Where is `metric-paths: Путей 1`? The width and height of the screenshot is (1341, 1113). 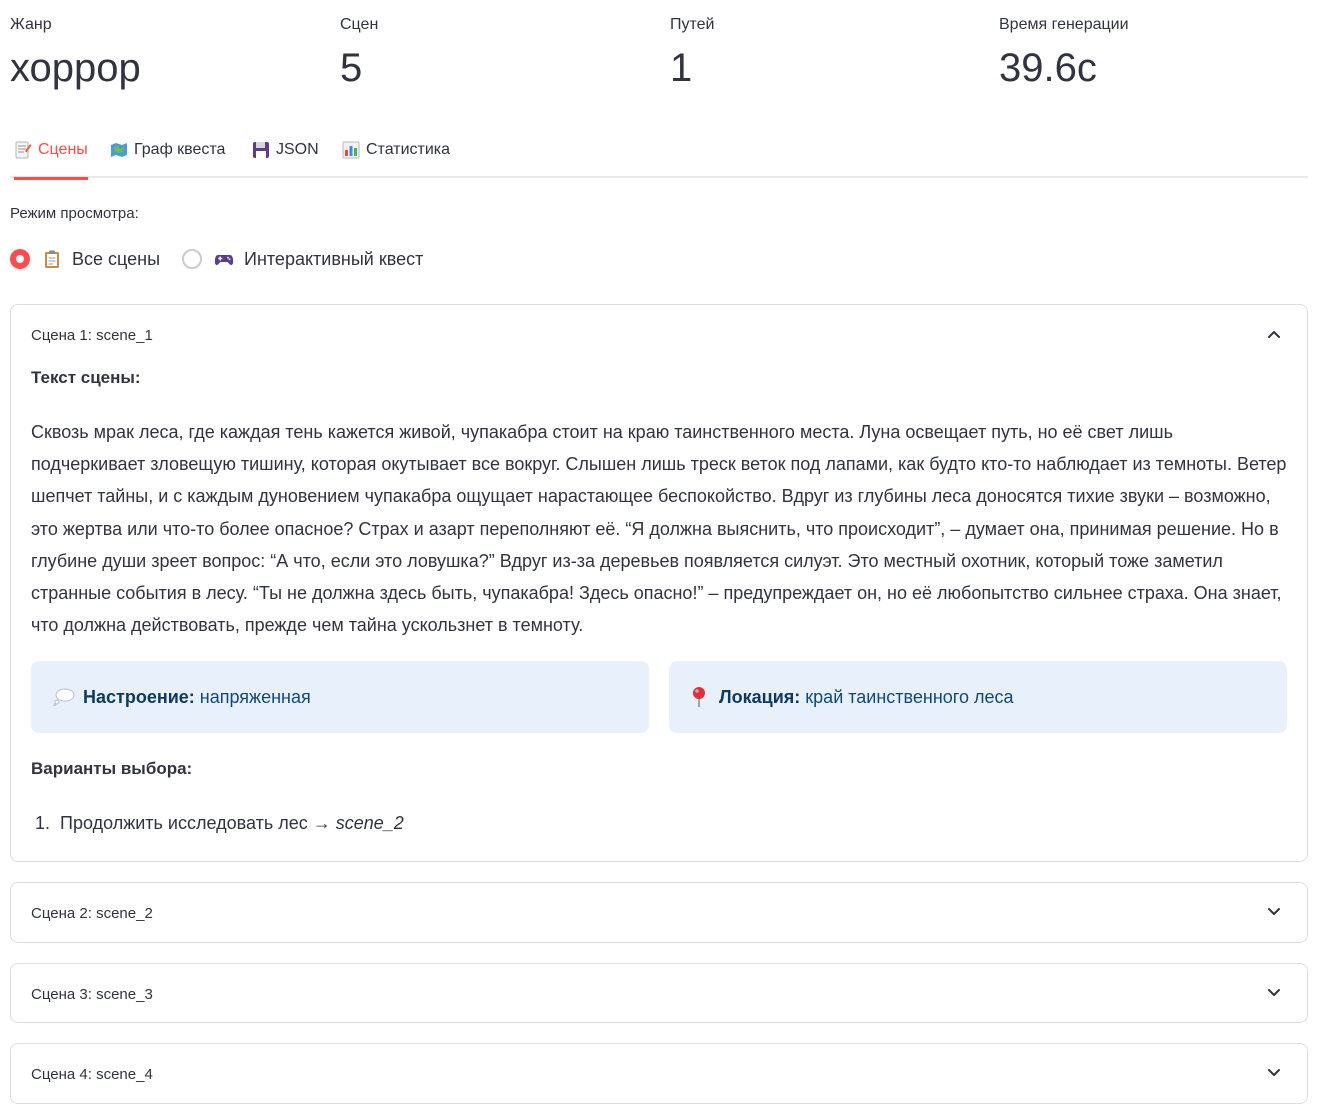 metric-paths: Путей 1 is located at coordinates (692, 54).